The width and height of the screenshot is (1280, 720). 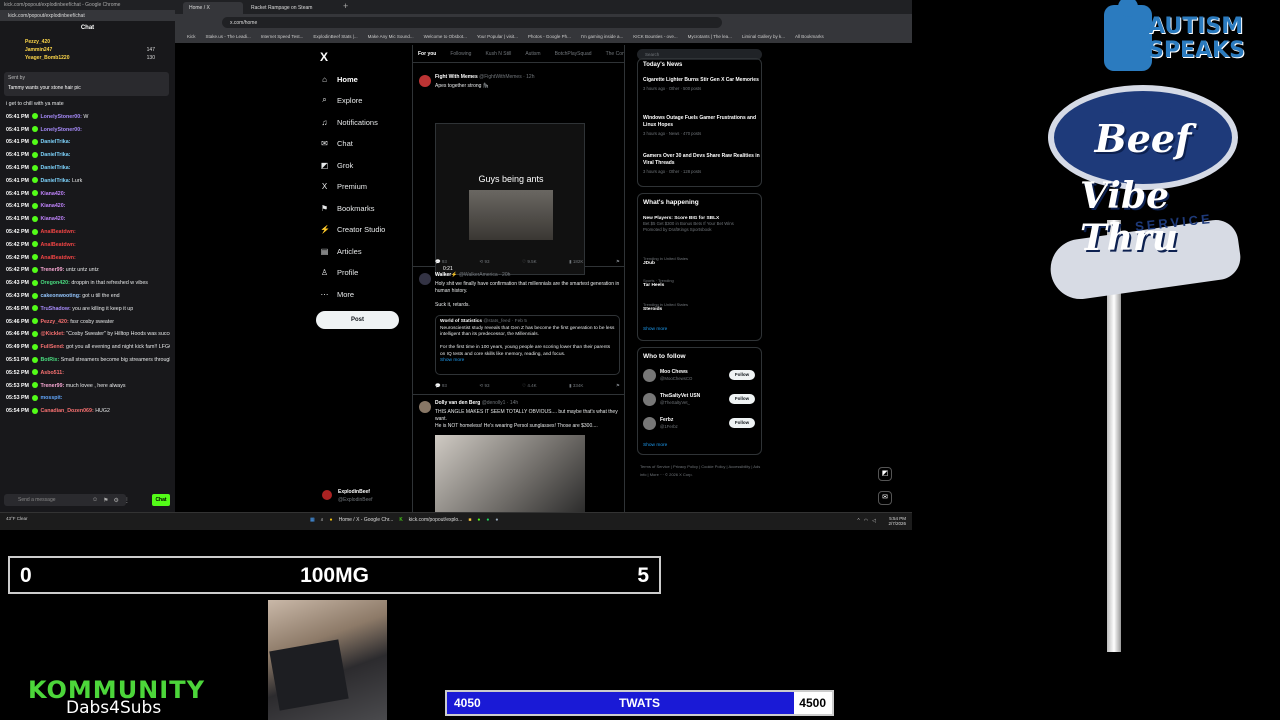 What do you see at coordinates (874, 521) in the screenshot?
I see `volume-icon: ◁` at bounding box center [874, 521].